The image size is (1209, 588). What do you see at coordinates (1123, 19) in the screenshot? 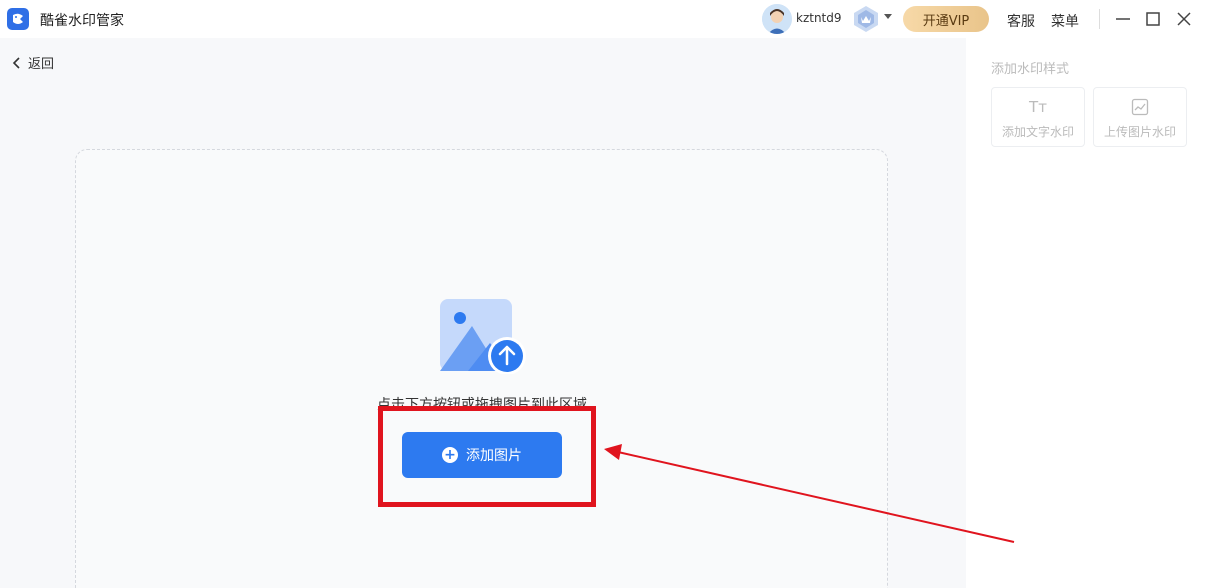
I see `minimize-icon` at bounding box center [1123, 19].